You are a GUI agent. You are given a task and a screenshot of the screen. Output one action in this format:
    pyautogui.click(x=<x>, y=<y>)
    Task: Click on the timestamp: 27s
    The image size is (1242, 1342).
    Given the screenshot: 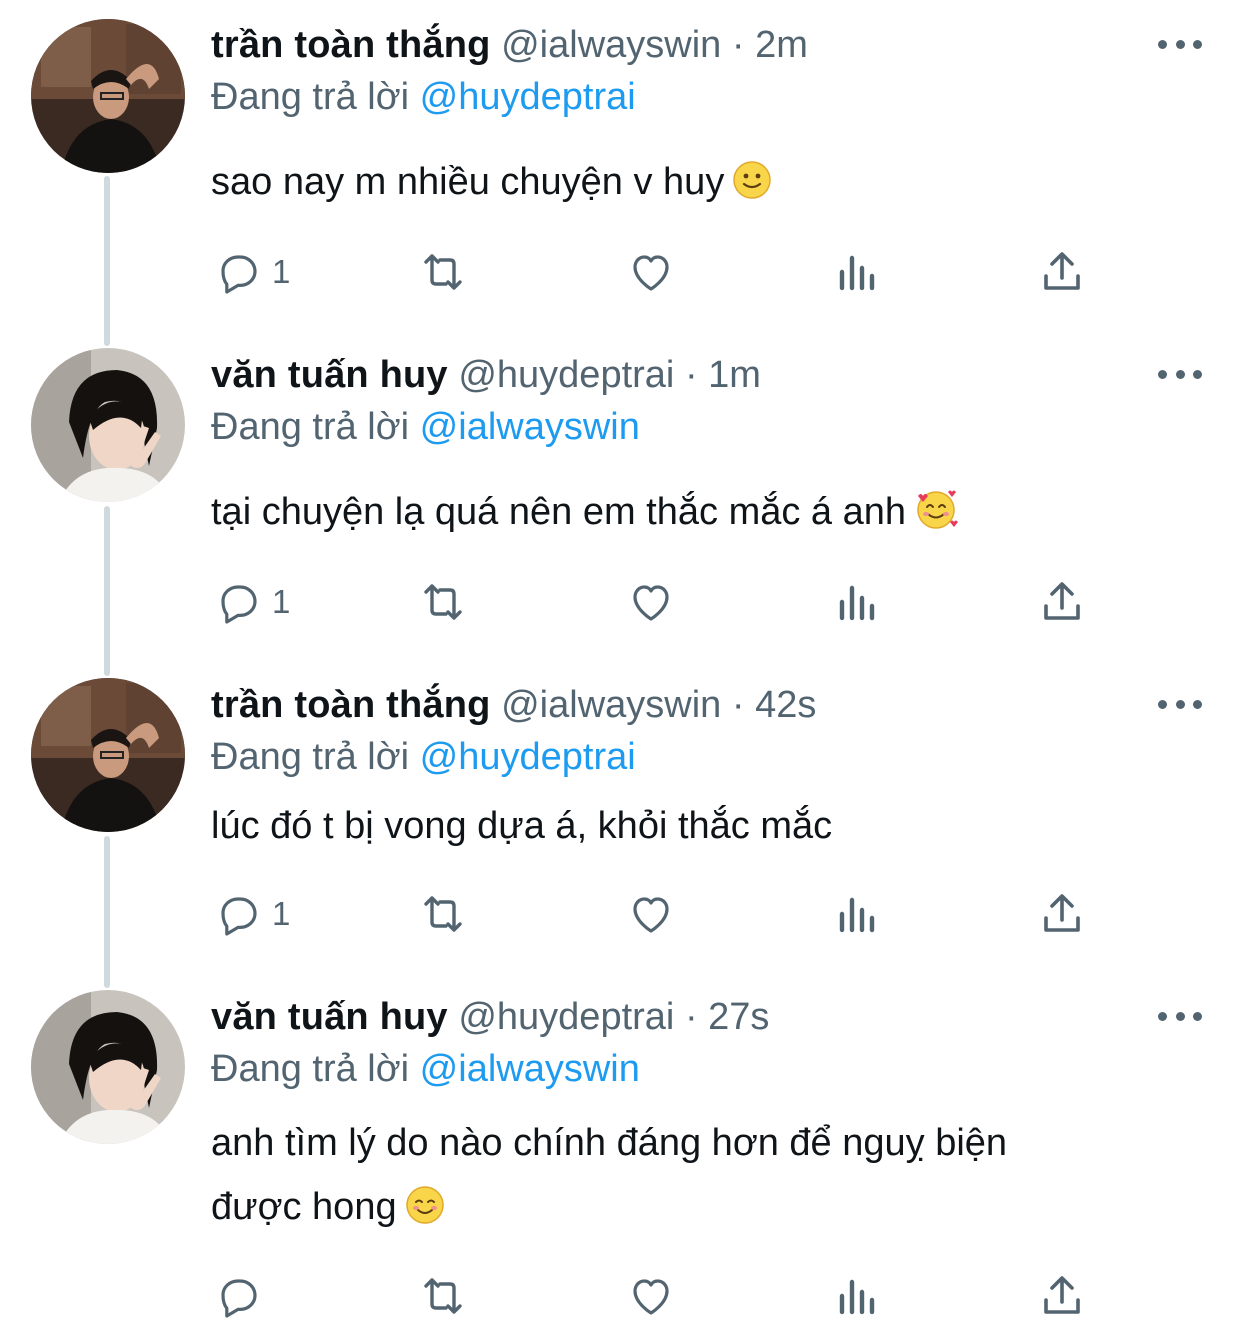 What is the action you would take?
    pyautogui.click(x=738, y=1017)
    